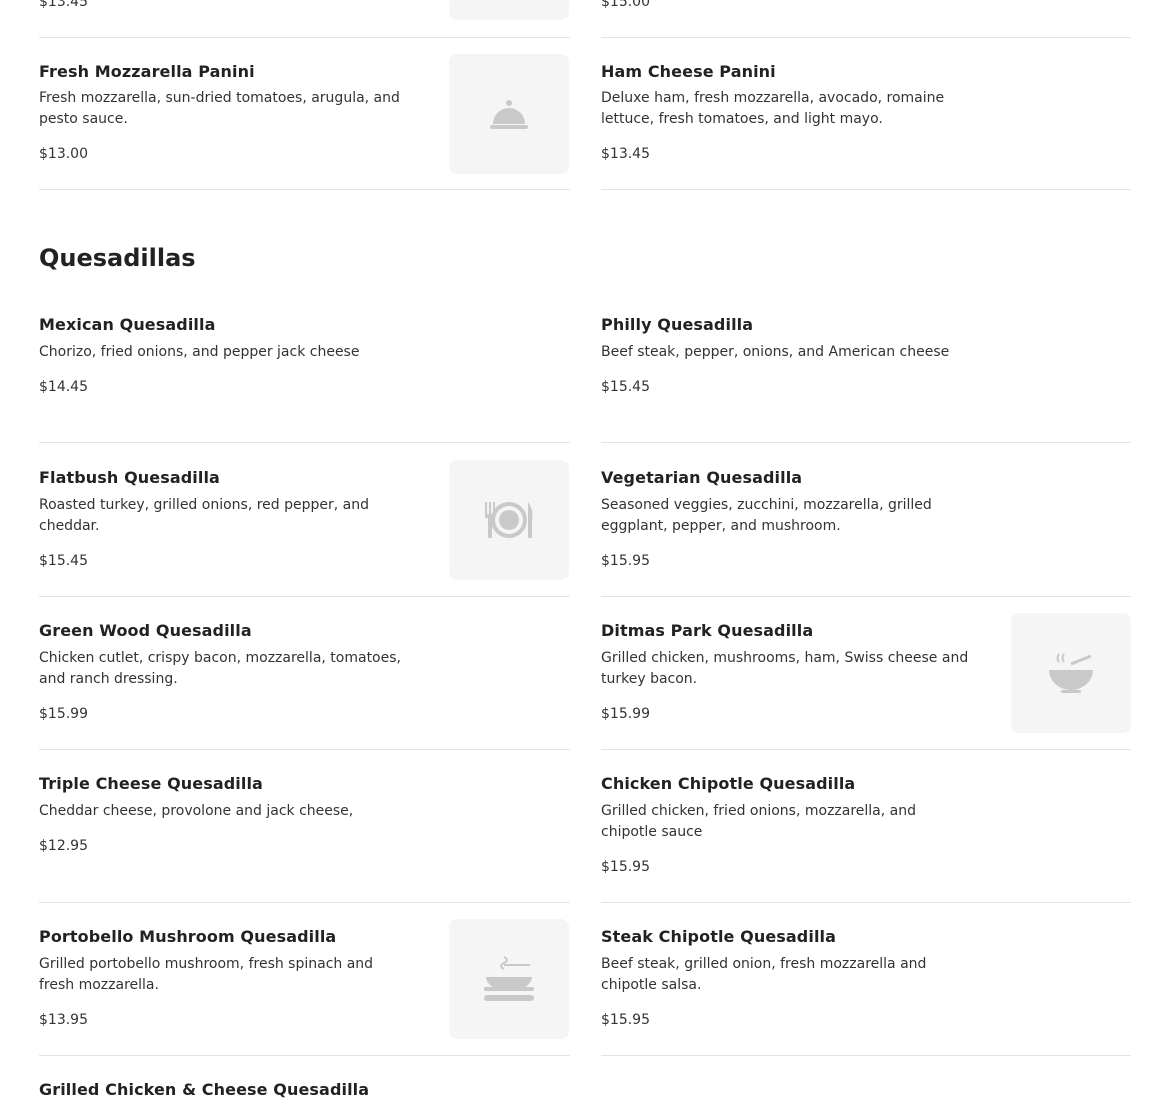 The image size is (1170, 1099). What do you see at coordinates (145, 630) in the screenshot?
I see `item-name: Green Wood Quesadilla` at bounding box center [145, 630].